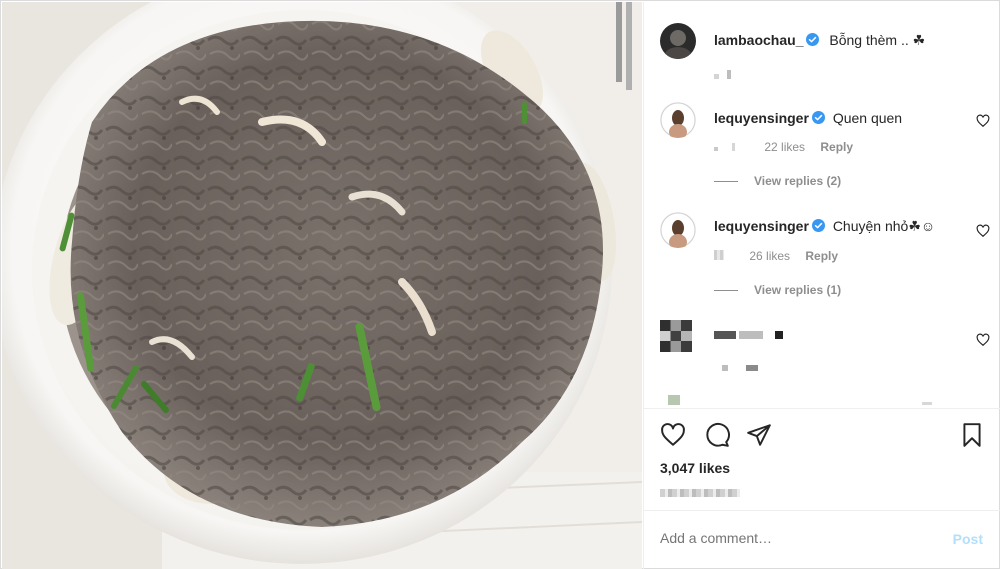 This screenshot has width=1000, height=569. I want to click on author-username: lambaochau_, so click(758, 40).